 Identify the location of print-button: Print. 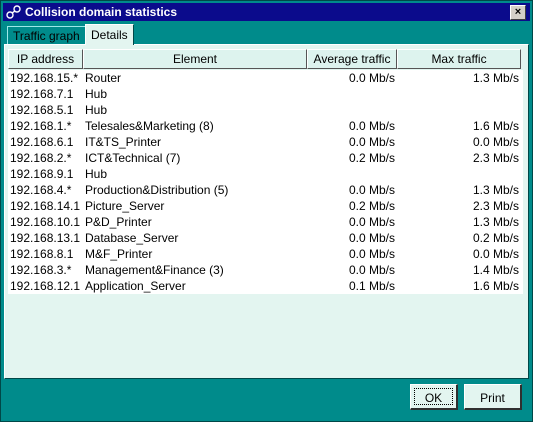
(493, 397).